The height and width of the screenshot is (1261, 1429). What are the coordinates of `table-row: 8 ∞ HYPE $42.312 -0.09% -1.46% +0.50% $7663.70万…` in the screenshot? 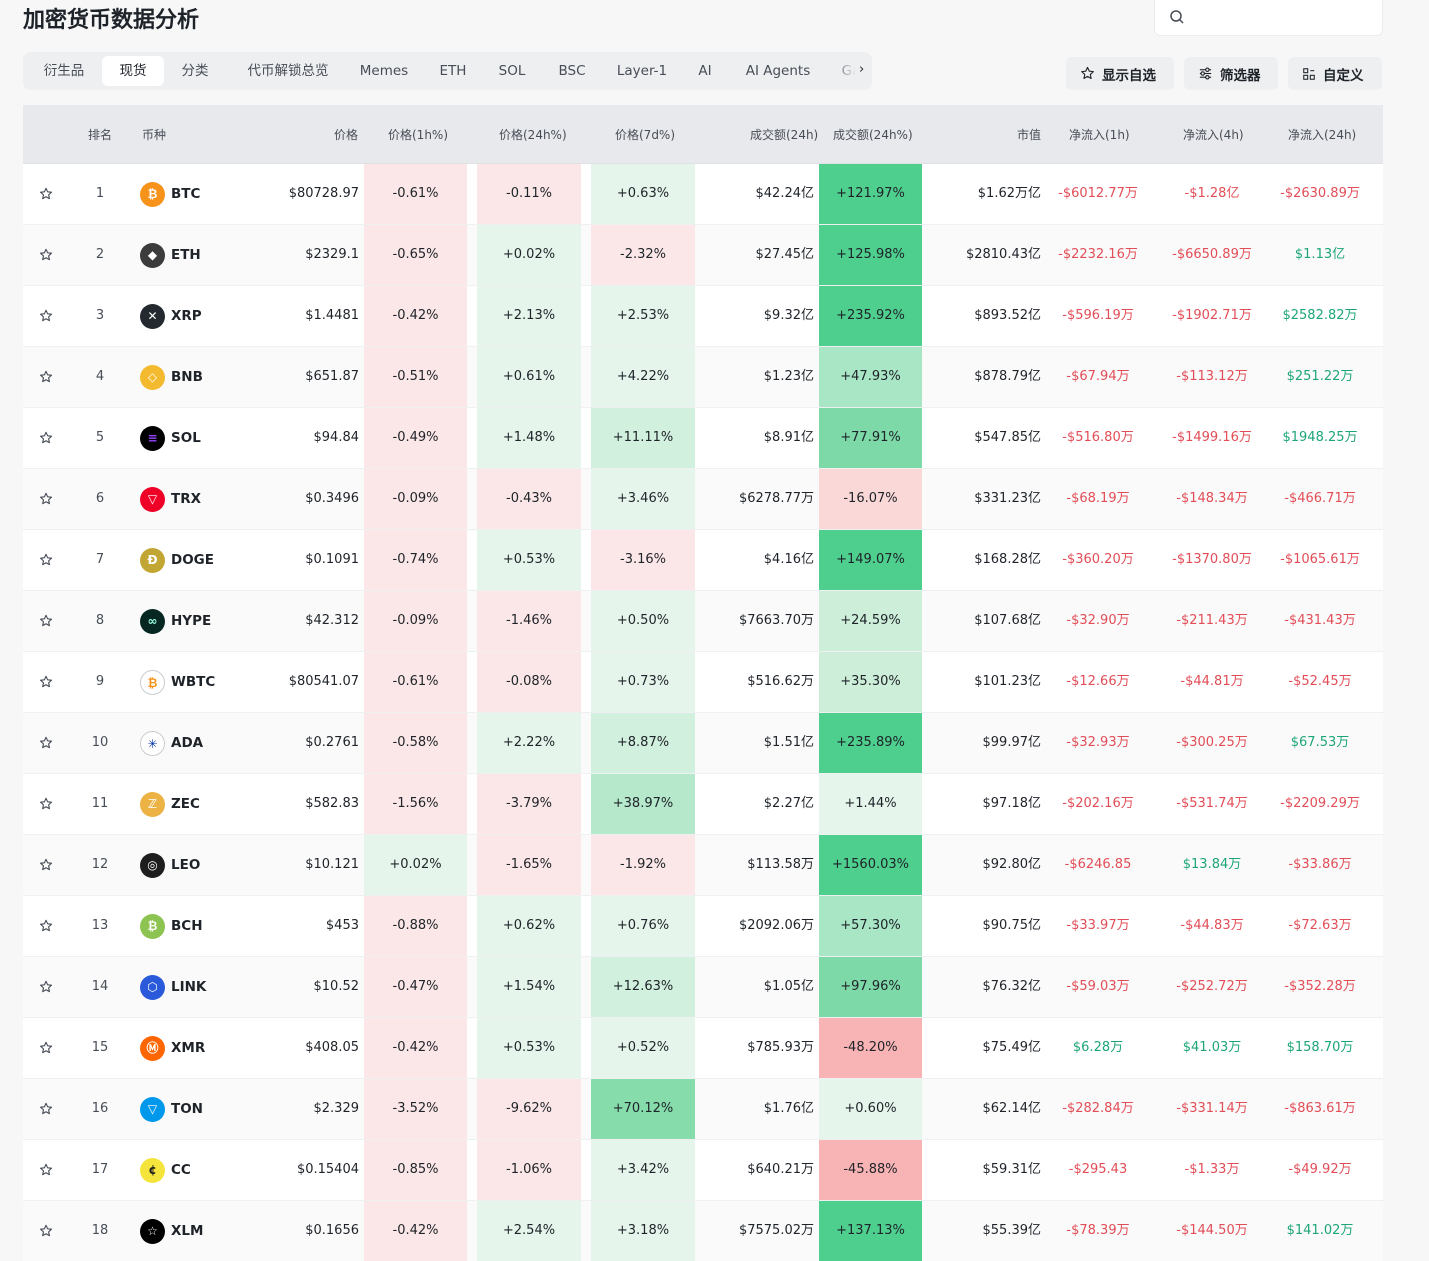 It's located at (703, 621).